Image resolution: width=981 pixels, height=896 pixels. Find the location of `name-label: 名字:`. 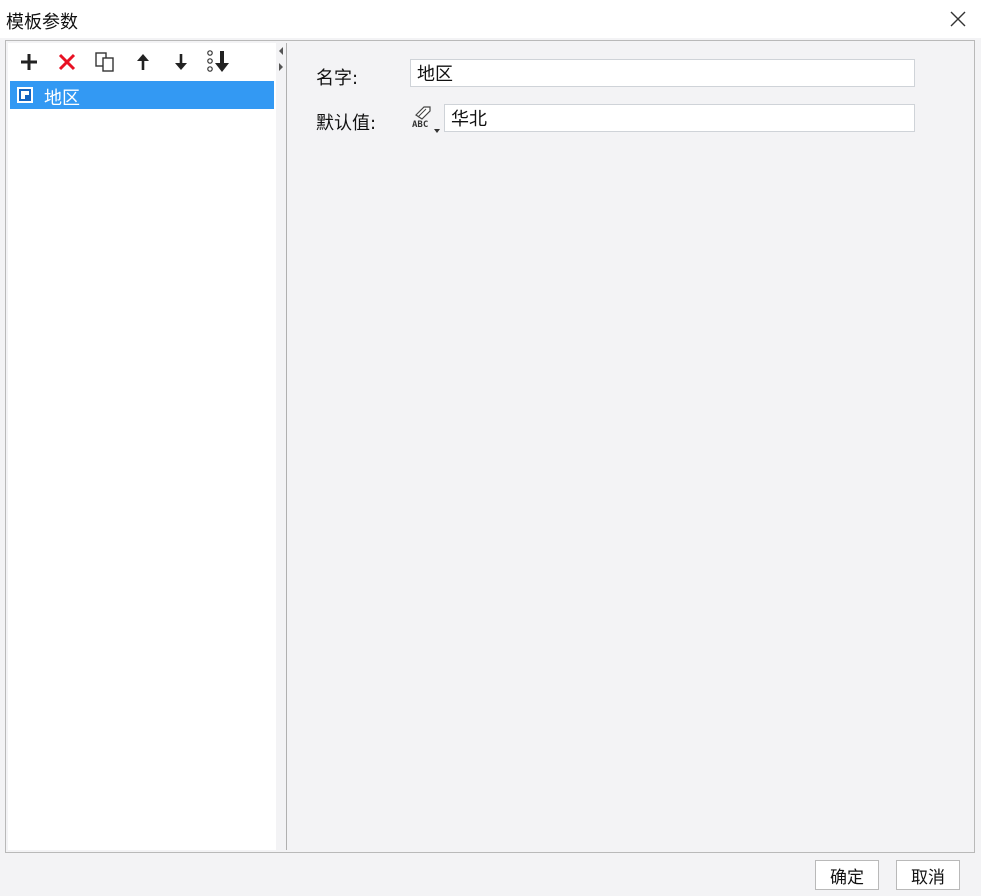

name-label: 名字: is located at coordinates (337, 78).